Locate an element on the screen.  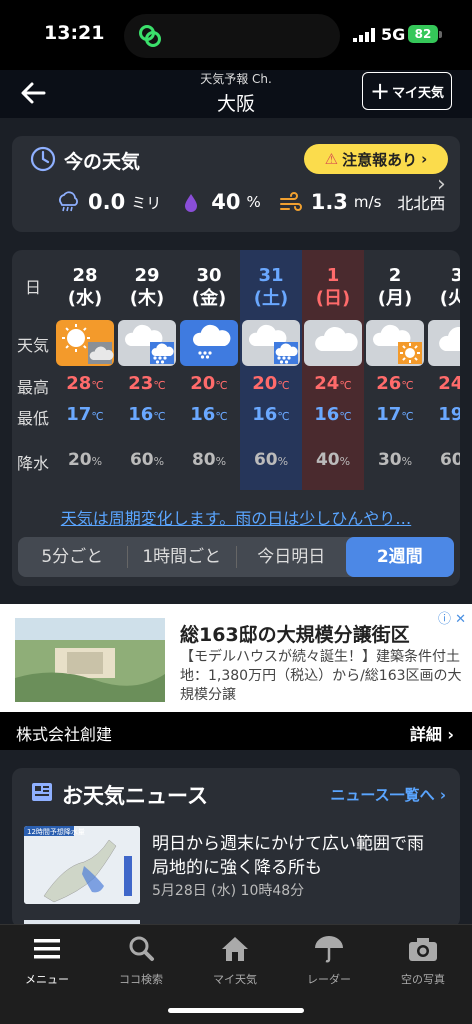
forecast-weekday: (火) is located at coordinates (449, 298).